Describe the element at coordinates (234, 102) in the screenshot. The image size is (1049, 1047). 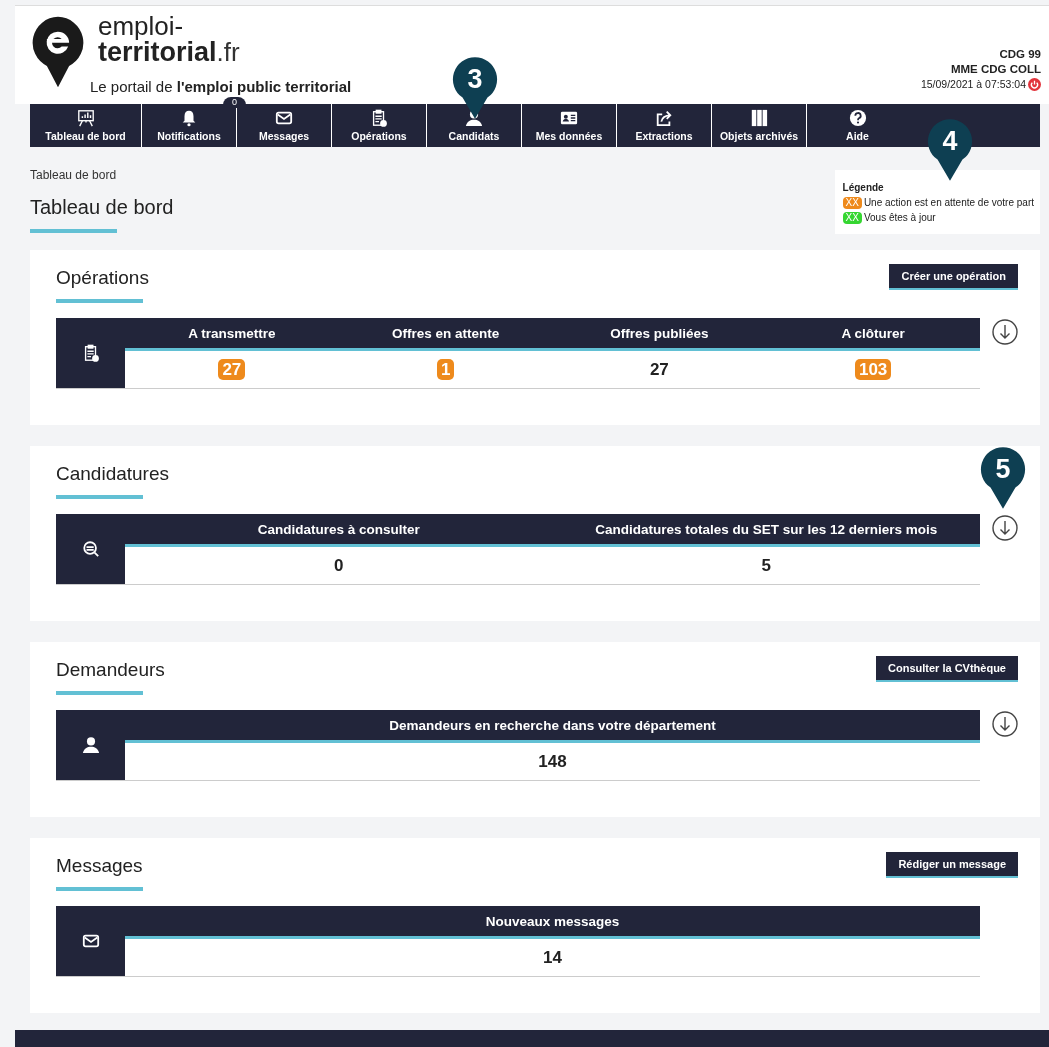
I see `notification-count: 0` at that location.